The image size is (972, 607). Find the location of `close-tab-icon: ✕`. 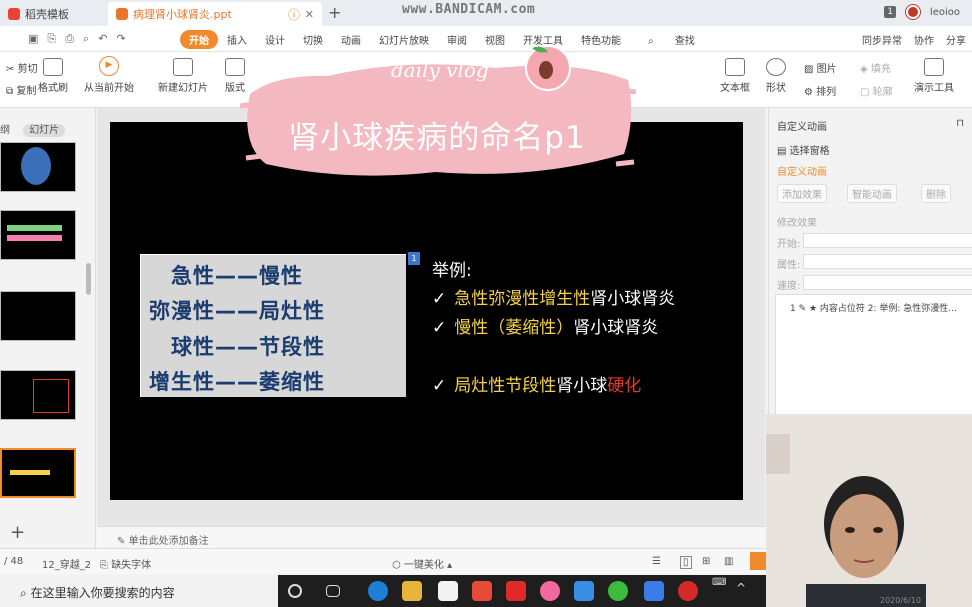

close-tab-icon: ✕ is located at coordinates (309, 14).